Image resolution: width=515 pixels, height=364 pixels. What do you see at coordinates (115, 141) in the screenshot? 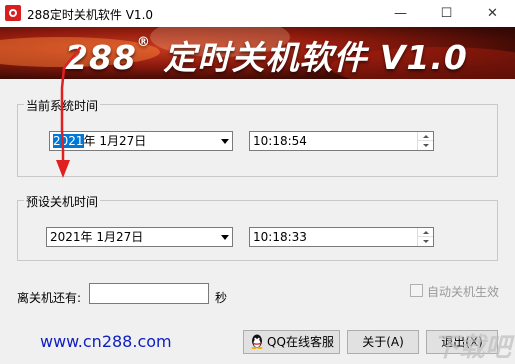
I see `current-date-rest: 年 1月27日` at bounding box center [115, 141].